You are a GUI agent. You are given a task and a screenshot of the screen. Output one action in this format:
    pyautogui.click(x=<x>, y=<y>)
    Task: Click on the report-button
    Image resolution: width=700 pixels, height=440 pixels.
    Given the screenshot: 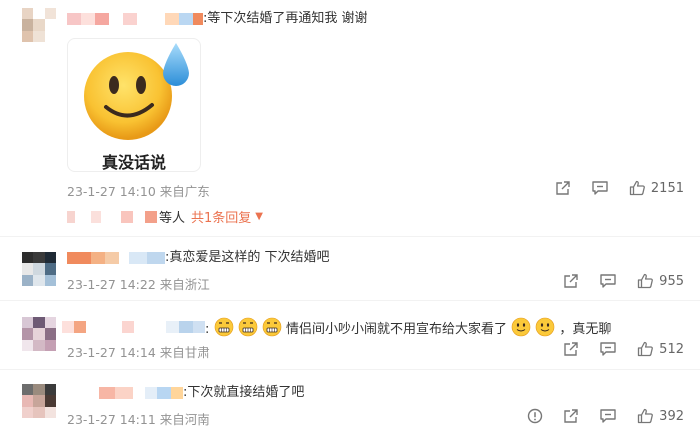 What is the action you would take?
    pyautogui.click(x=535, y=416)
    